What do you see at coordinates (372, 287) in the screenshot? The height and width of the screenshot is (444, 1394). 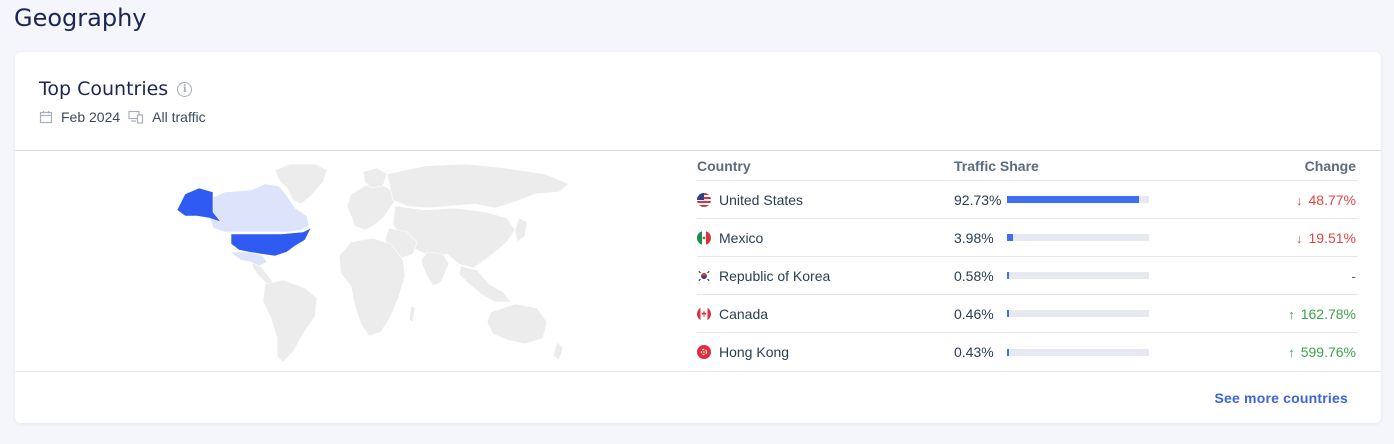 I see `map-africa` at bounding box center [372, 287].